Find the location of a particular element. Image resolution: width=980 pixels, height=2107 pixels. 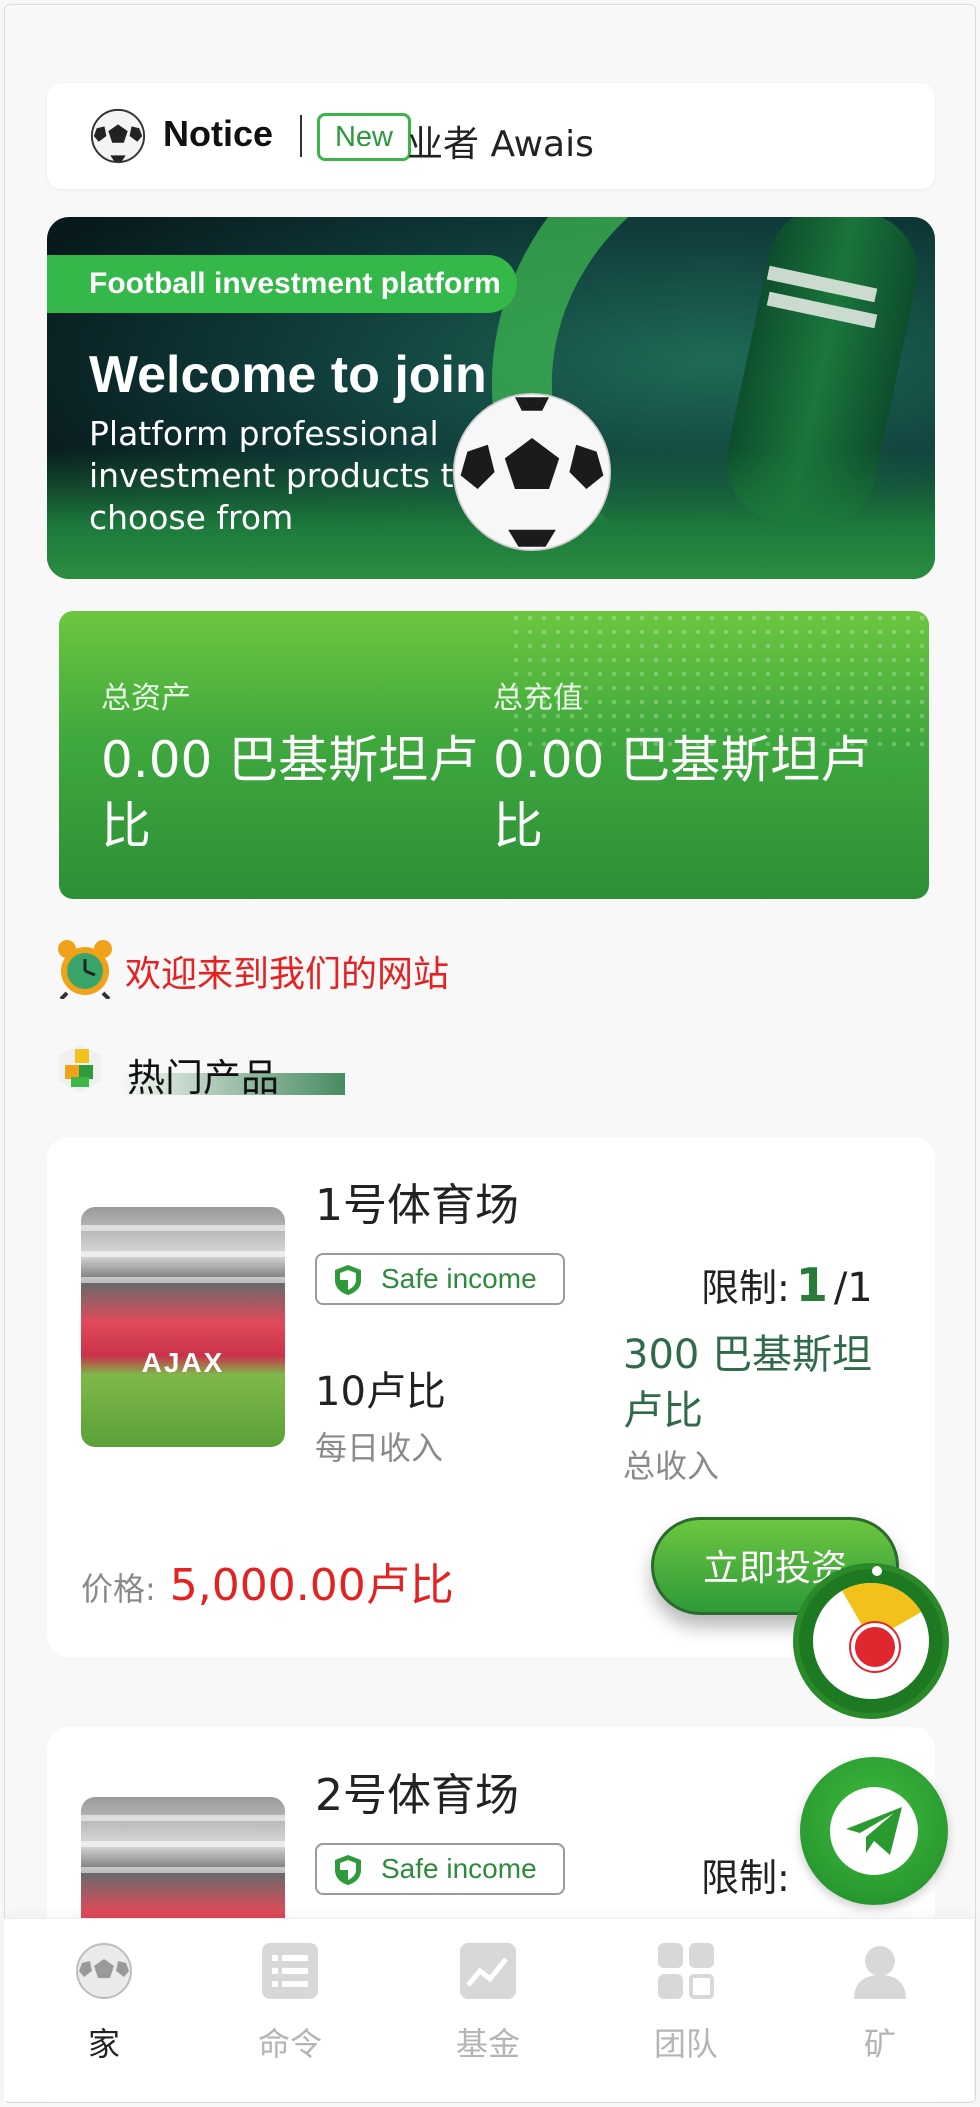

nav-item-fund: 基金 is located at coordinates (488, 2003).